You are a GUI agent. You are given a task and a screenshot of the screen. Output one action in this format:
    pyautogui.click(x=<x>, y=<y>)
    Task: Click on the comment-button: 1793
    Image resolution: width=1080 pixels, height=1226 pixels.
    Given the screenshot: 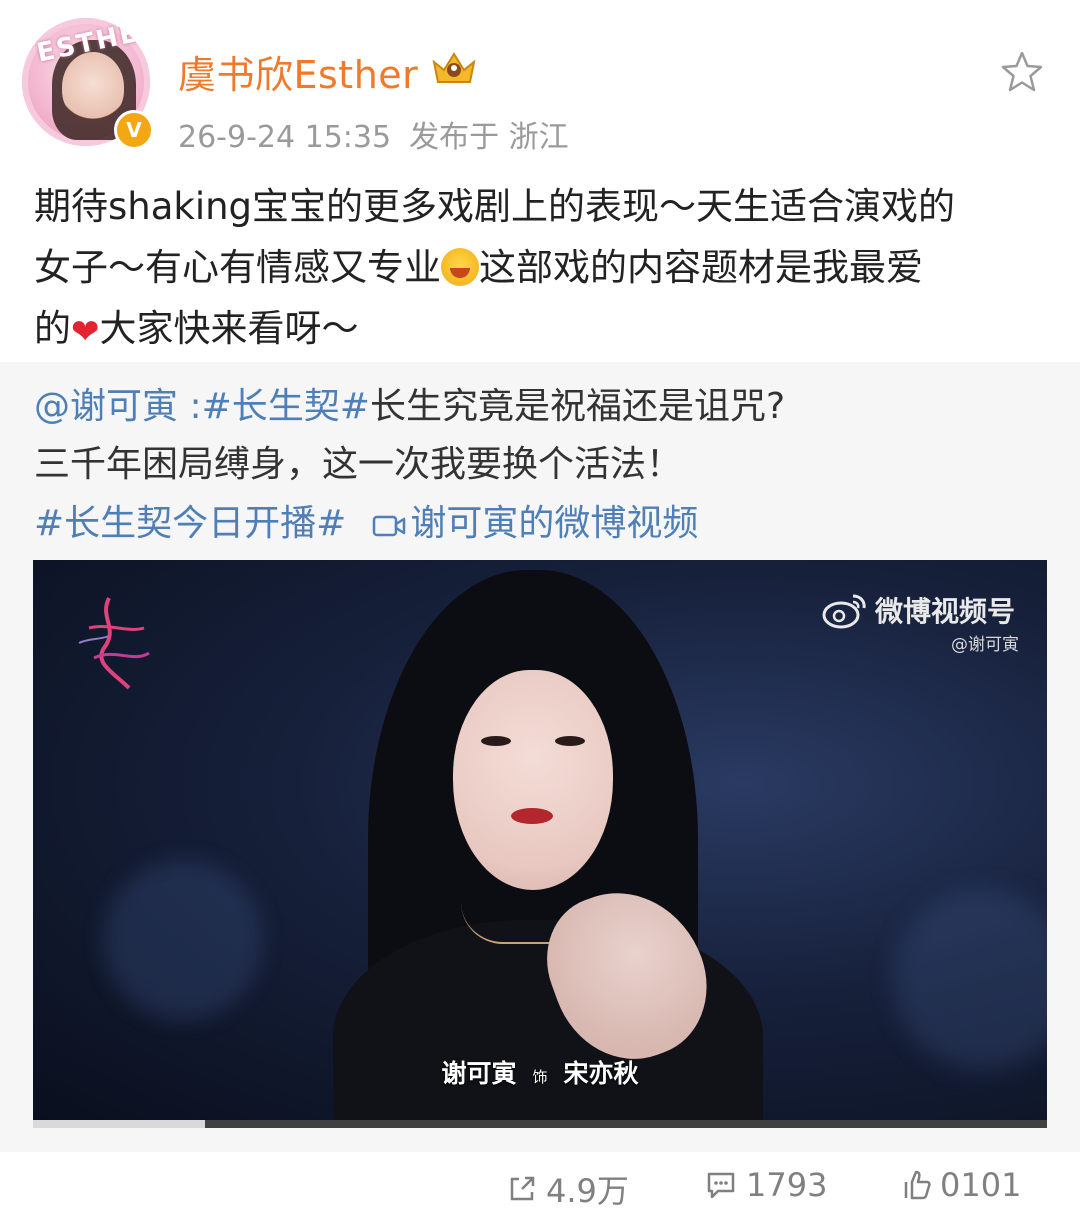 What is the action you would take?
    pyautogui.click(x=765, y=1185)
    